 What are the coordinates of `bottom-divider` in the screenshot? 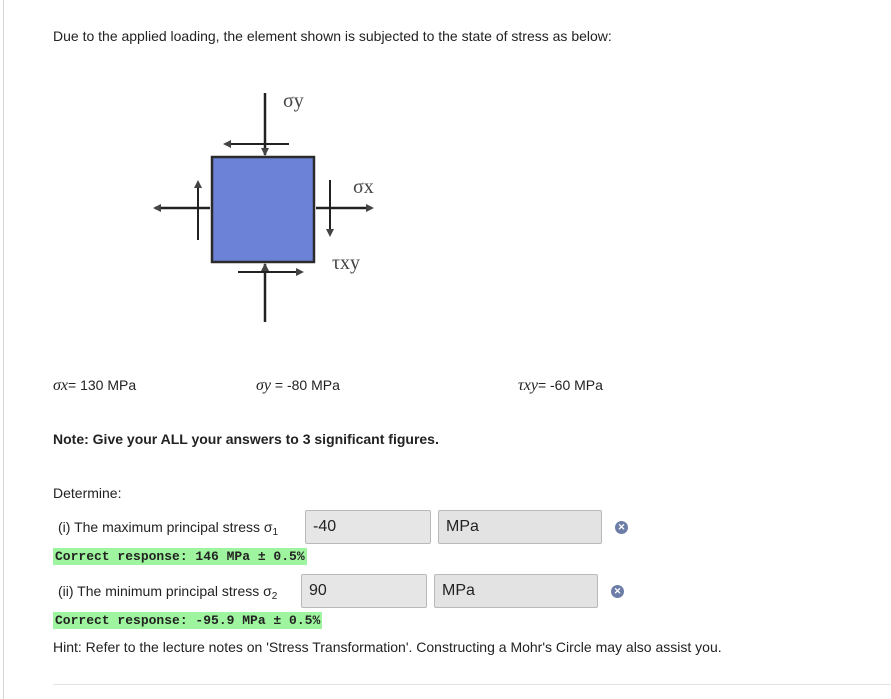 It's located at (472, 684).